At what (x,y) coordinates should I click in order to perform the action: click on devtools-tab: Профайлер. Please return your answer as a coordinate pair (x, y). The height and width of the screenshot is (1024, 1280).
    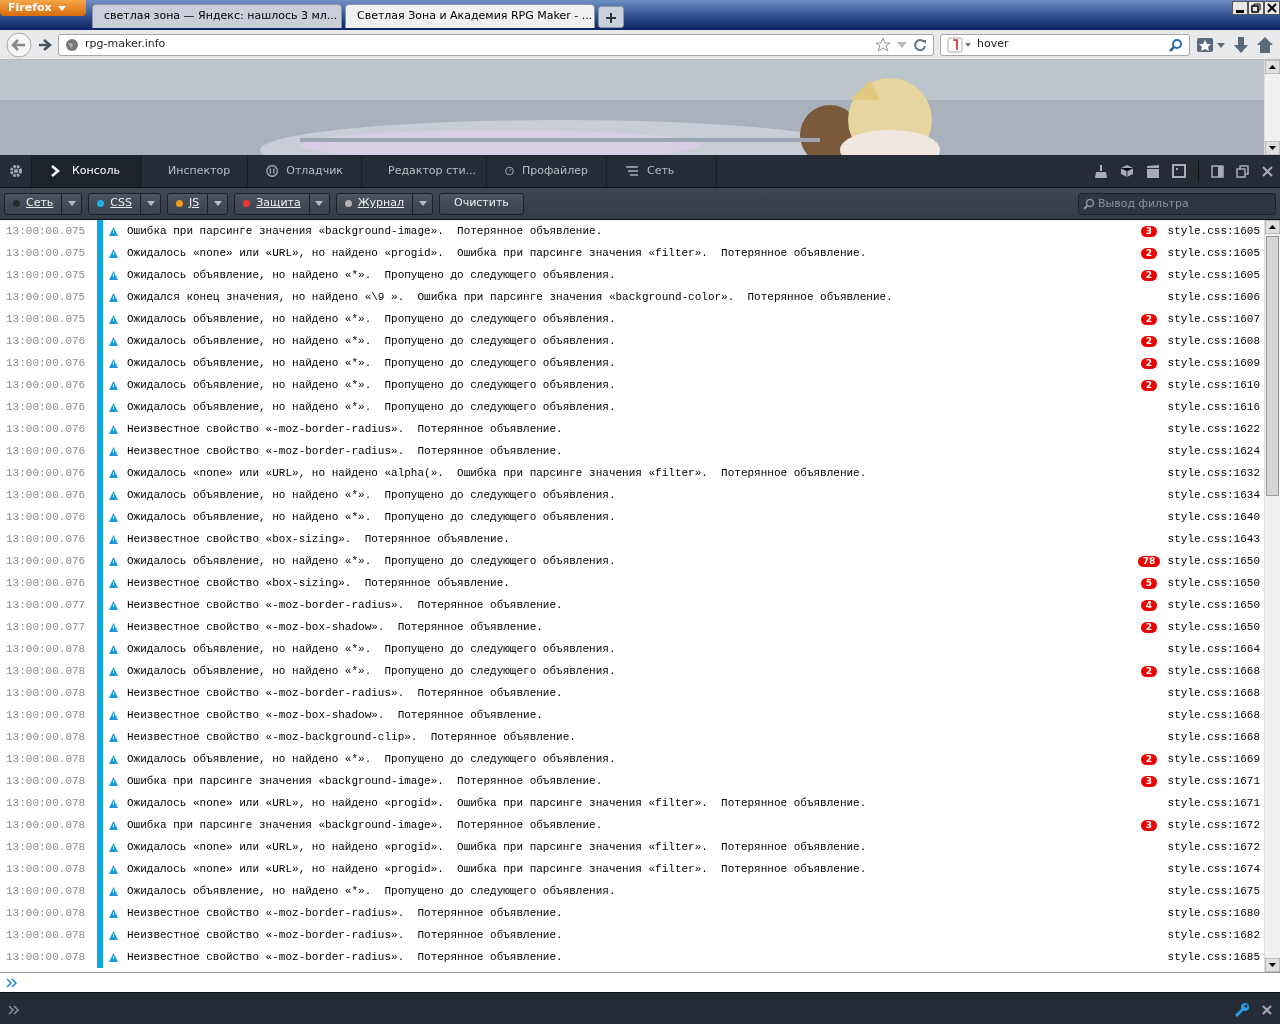
    Looking at the image, I should click on (547, 171).